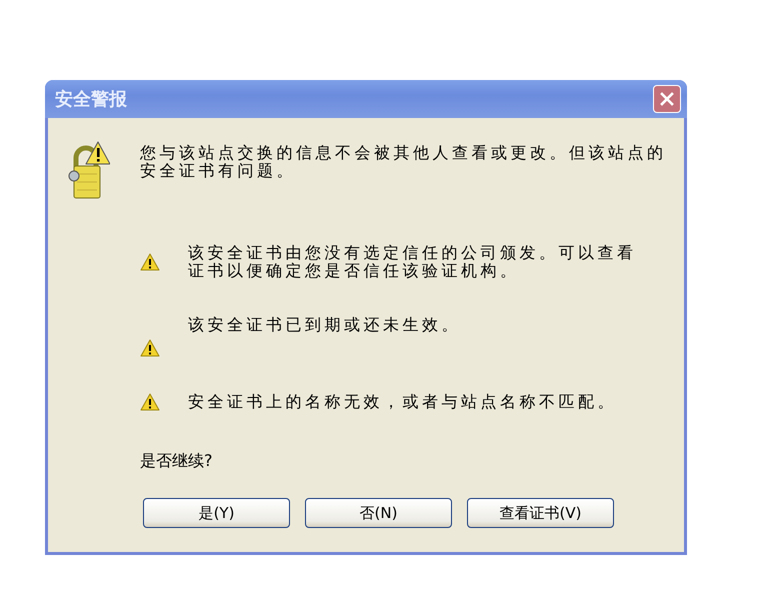 This screenshot has height=600, width=758. What do you see at coordinates (413, 262) in the screenshot?
I see `warning-text: 该安全证书由您没有选定信任的公司颁发。可以查看证书以便确定您是否信任该验证机构。` at bounding box center [413, 262].